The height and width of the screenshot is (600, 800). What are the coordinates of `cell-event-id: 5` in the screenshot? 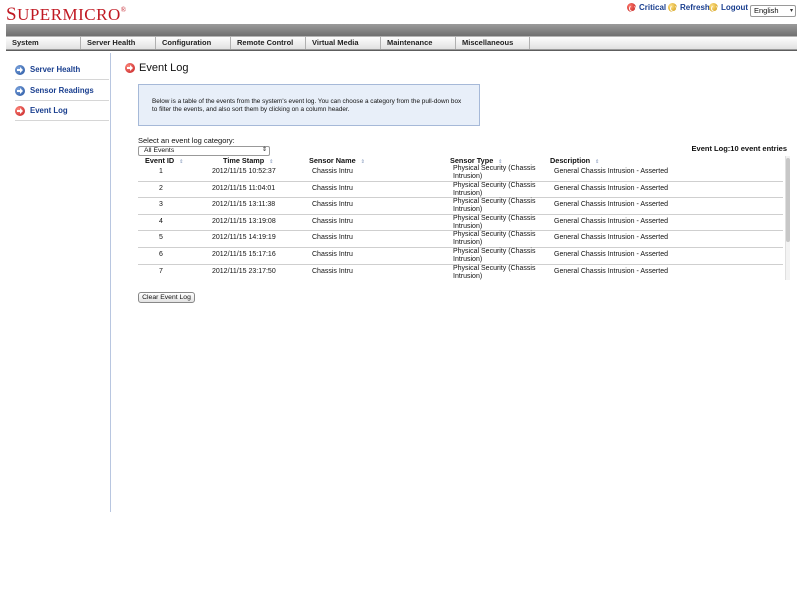 It's located at (161, 238).